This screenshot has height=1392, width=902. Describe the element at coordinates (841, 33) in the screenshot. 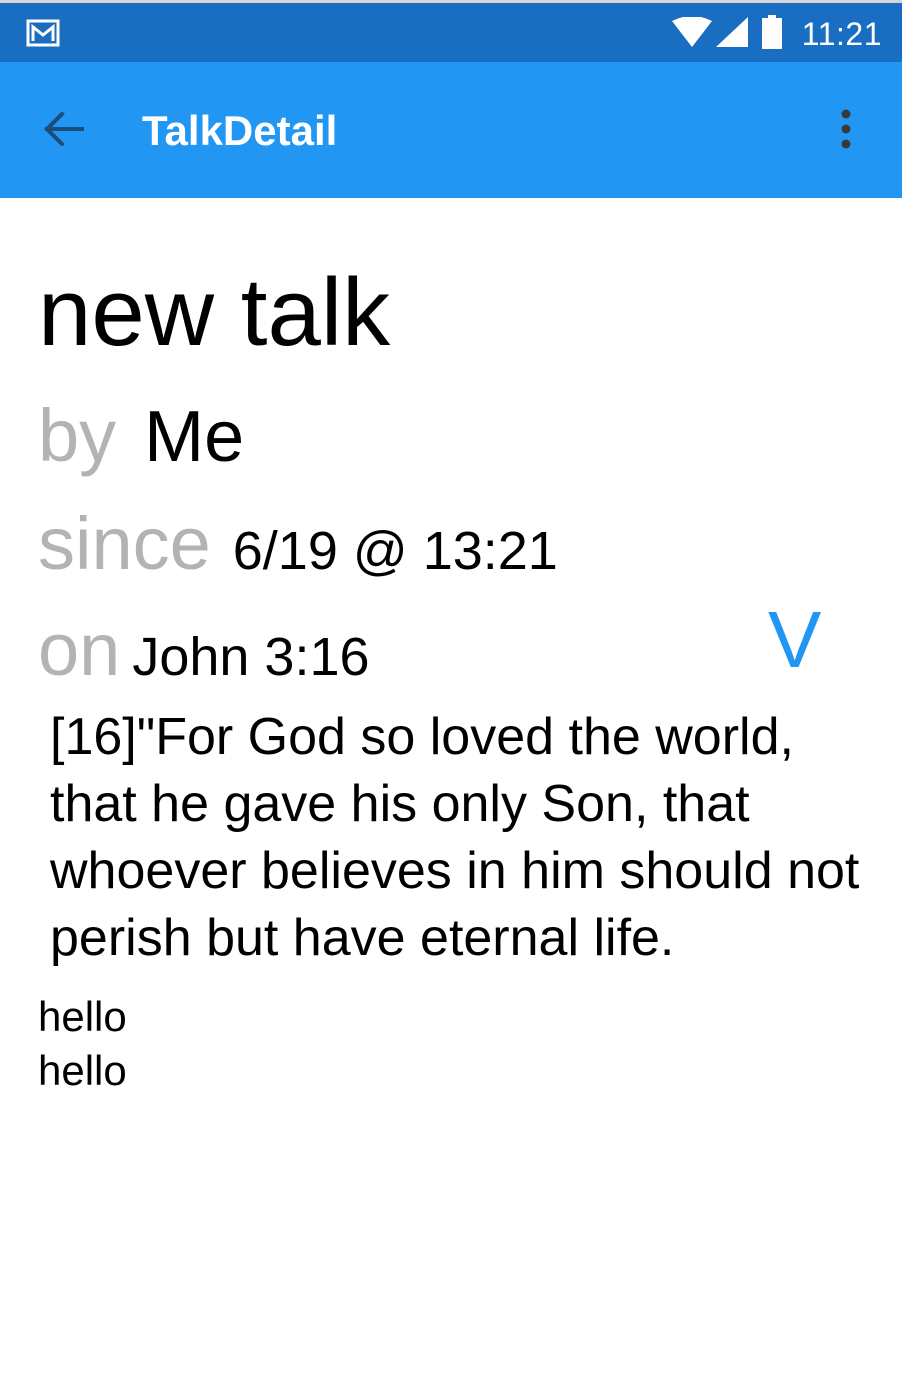

I see `status-time: 11:21` at that location.